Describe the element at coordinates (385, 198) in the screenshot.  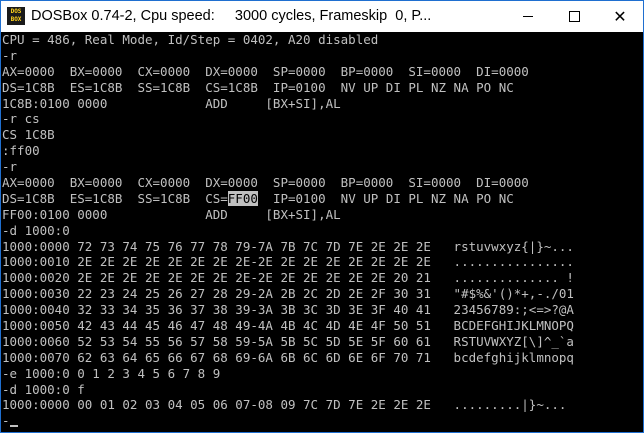
I see `cs-line-suffix: IP=0100 NV UP DI PL NZ NA PO NC` at that location.